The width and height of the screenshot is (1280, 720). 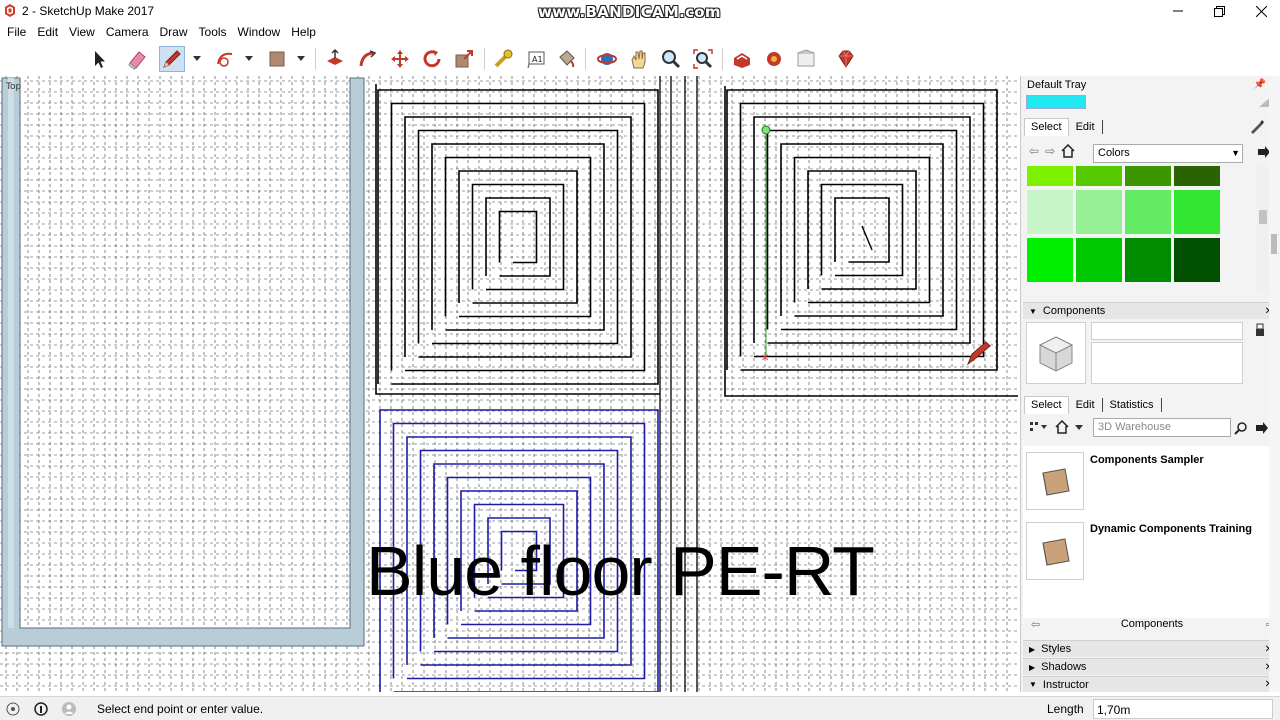 I want to click on component-item-name: Components Sampler, so click(x=1147, y=460).